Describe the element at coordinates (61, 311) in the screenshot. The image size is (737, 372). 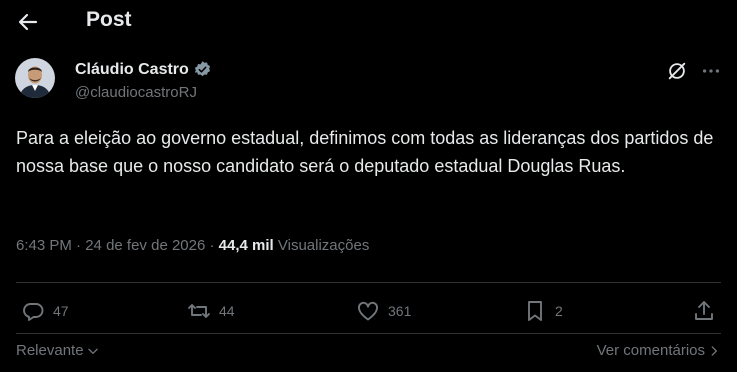
I see `reply-count: 47` at that location.